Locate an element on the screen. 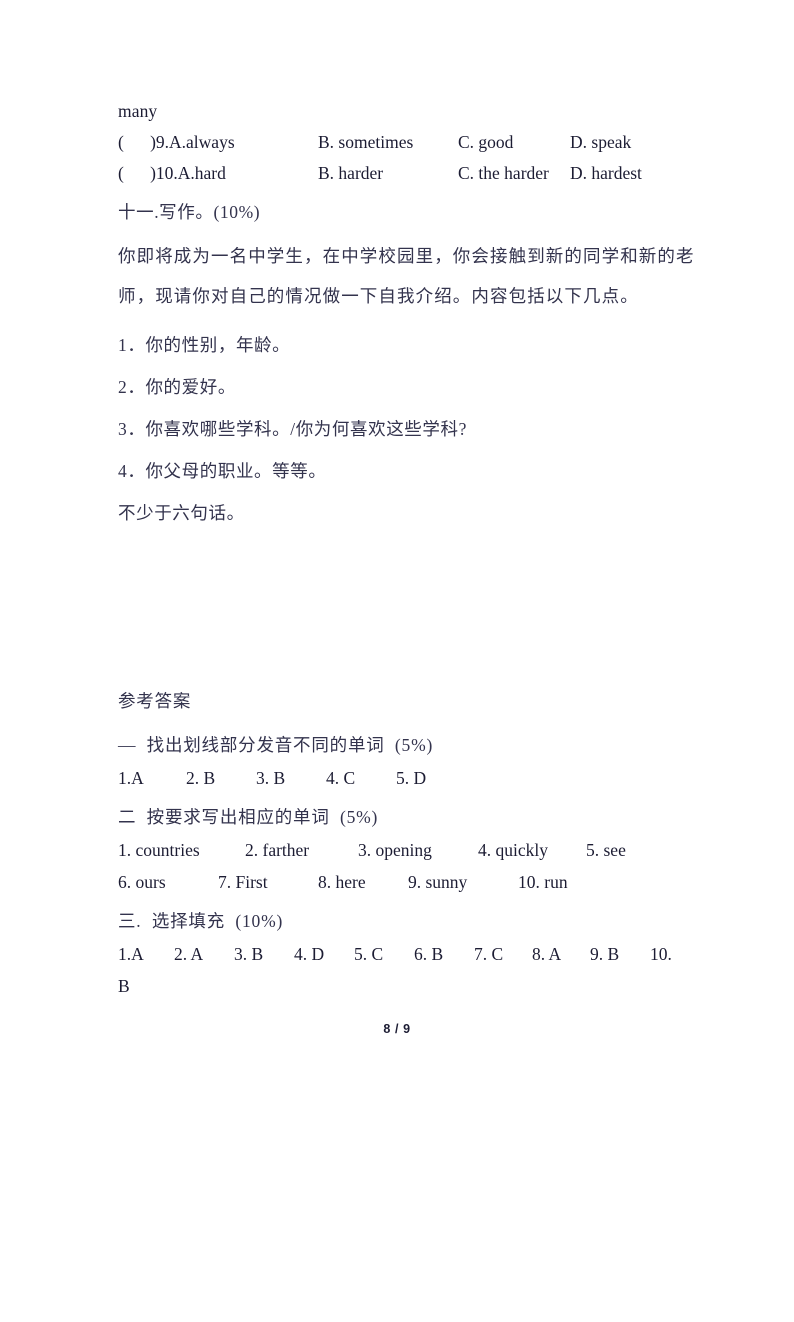 This screenshot has height=1322, width=794. writing-point-3: 3．你喜欢哪些学科。/你为何喜欢这些学科? is located at coordinates (292, 429).